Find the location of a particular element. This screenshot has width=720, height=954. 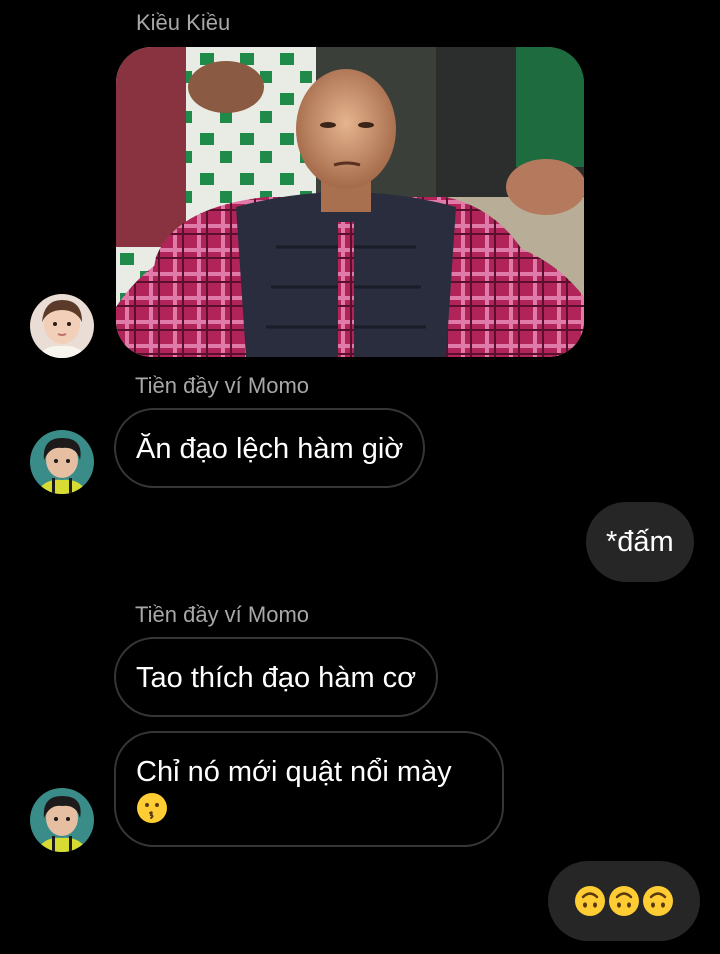

sent-message-bubble is located at coordinates (624, 901).